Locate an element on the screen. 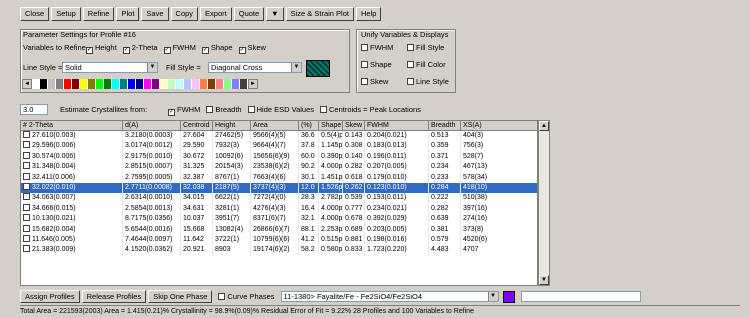  scroll-up-icon: ▲ is located at coordinates (544, 126).